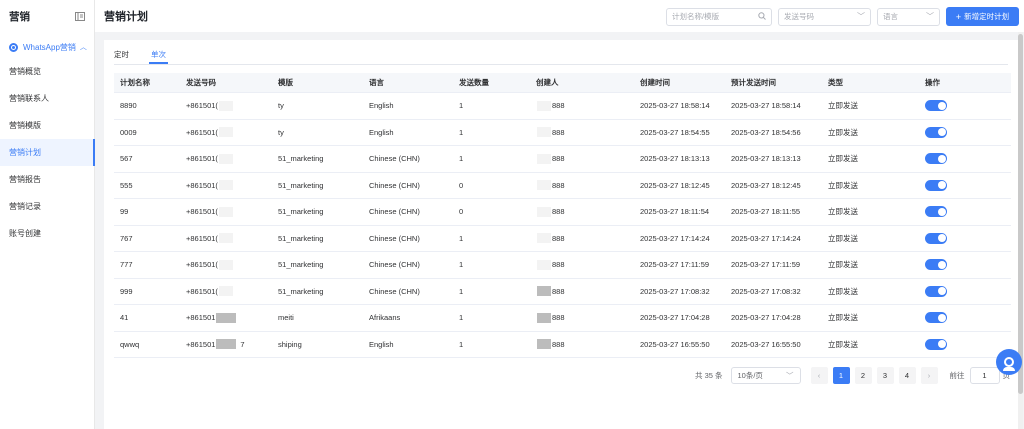 The image size is (1024, 429). Describe the element at coordinates (47, 206) in the screenshot. I see `sidebar-item-records: 营销记录` at that location.